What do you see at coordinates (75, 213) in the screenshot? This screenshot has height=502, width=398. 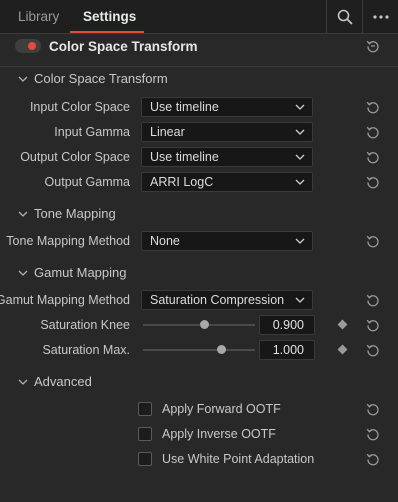 I see `section-title: Tone Mapping` at bounding box center [75, 213].